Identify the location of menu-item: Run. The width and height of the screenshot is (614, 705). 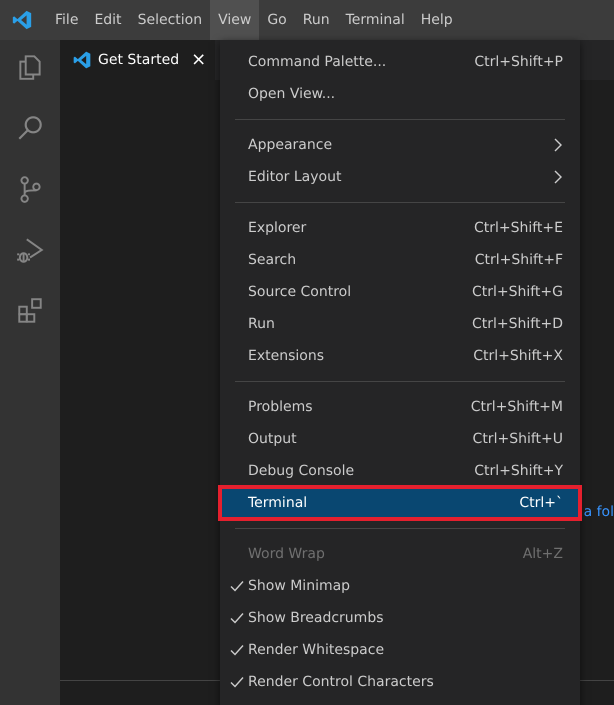
(316, 20).